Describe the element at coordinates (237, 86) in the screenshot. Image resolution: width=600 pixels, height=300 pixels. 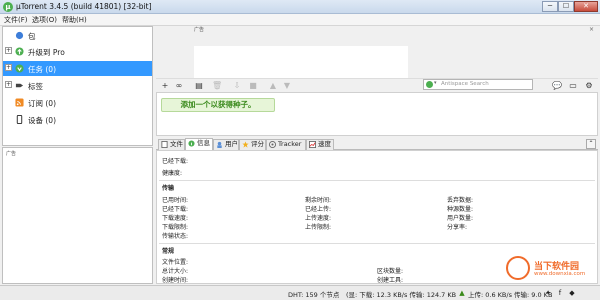
I see `start-icon: ⇩` at that location.